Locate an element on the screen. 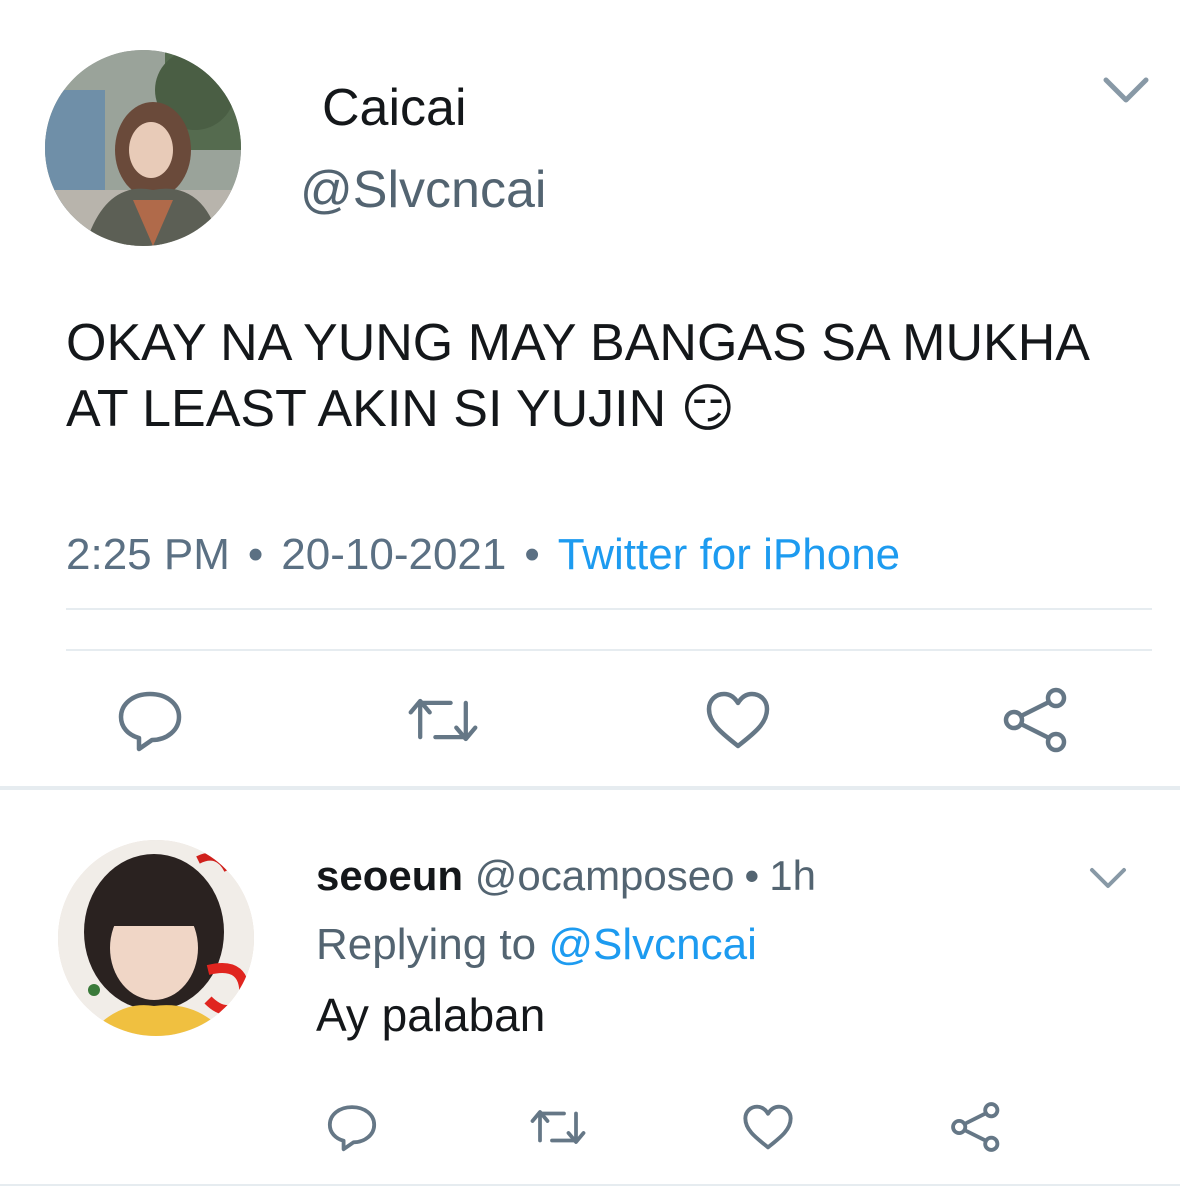 The width and height of the screenshot is (1180, 1200). replying-to-handle: @Slvcncai is located at coordinates (652, 944).